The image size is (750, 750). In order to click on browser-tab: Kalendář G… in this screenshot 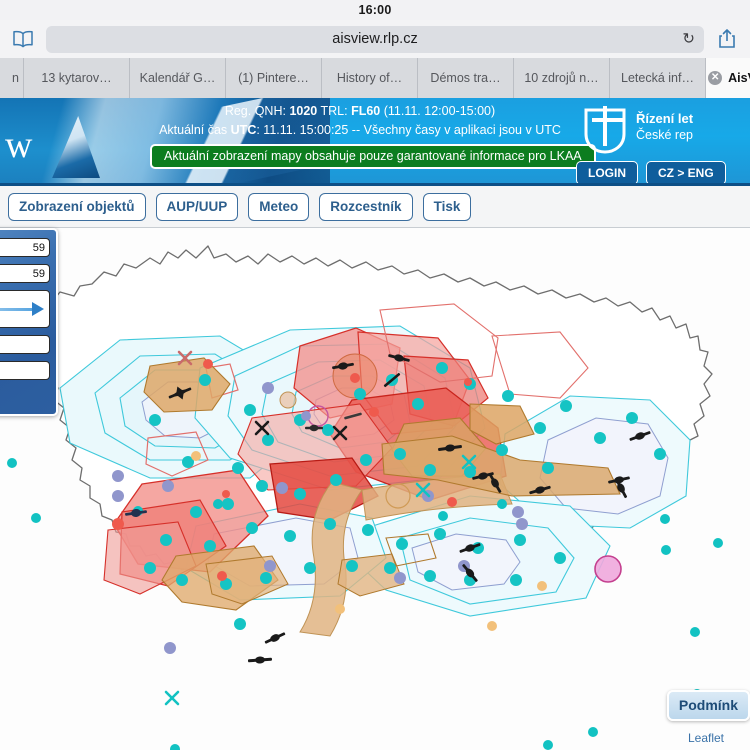, I will do `click(178, 78)`.